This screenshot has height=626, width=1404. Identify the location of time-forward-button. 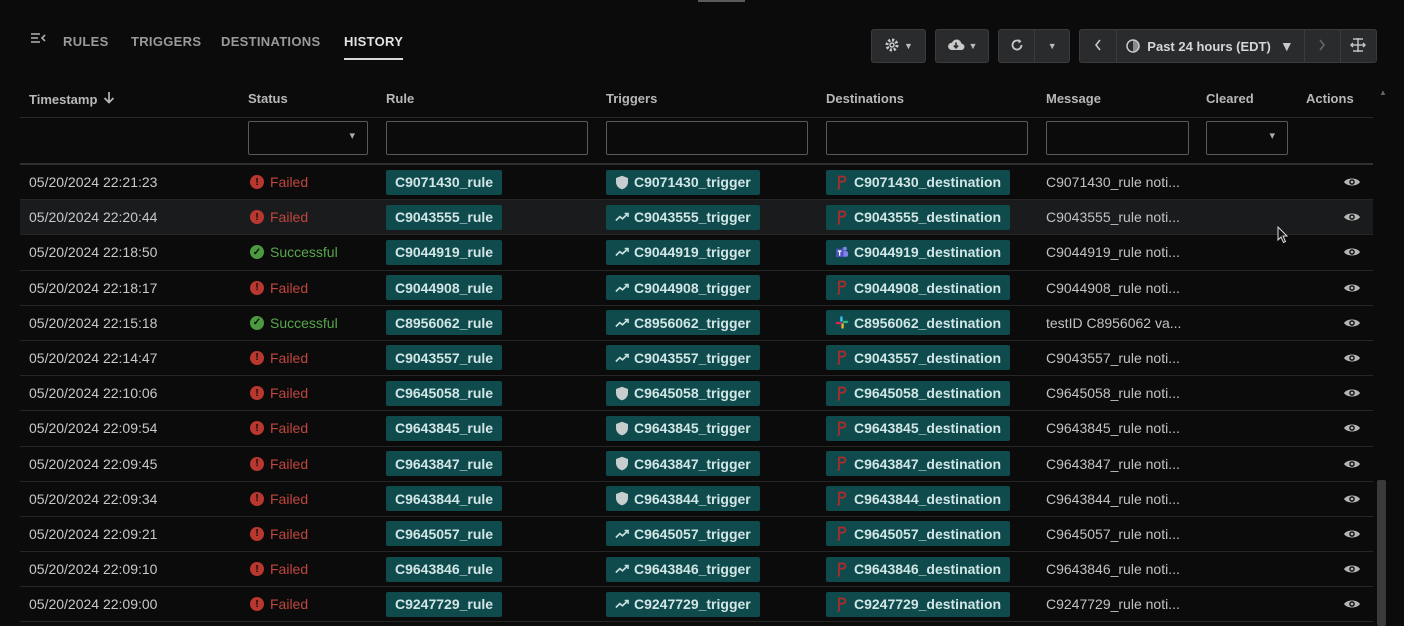
(1322, 46).